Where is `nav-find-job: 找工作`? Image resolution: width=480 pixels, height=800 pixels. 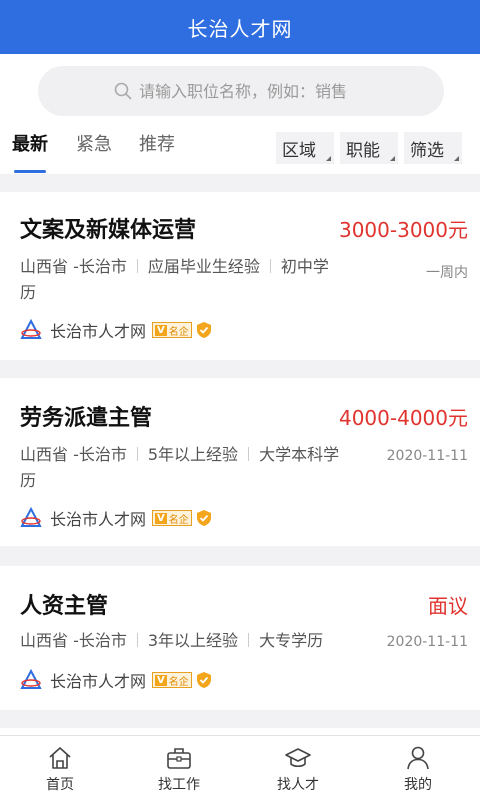 nav-find-job: 找工作 is located at coordinates (179, 769).